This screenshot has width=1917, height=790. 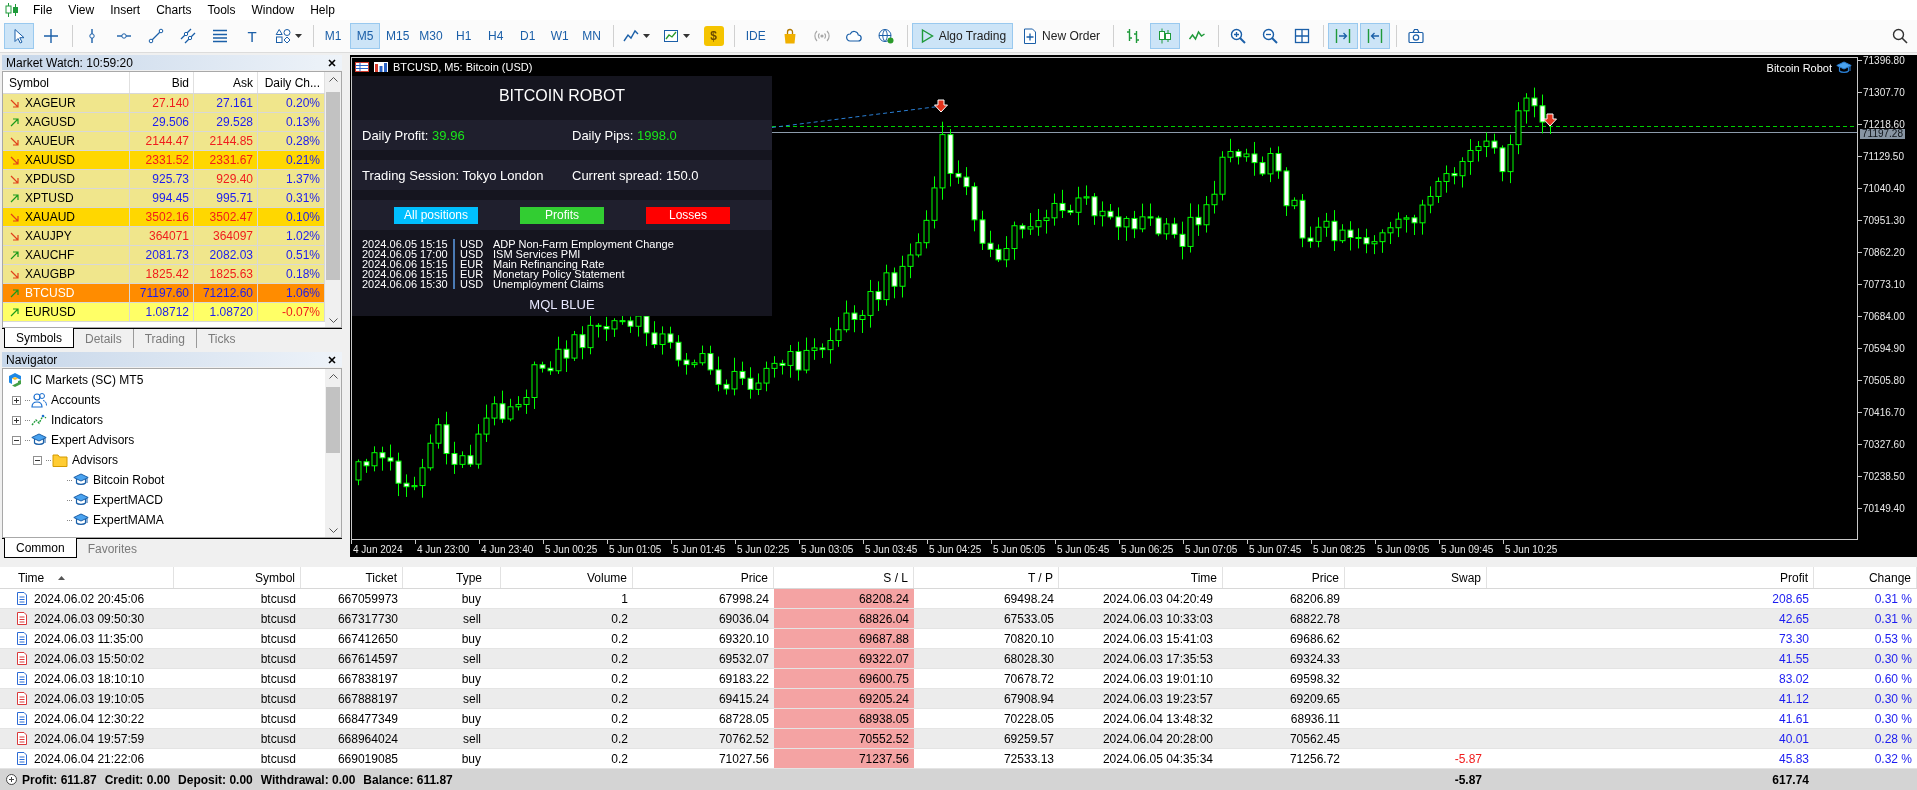 What do you see at coordinates (431, 36) in the screenshot?
I see `timeframe-button: M30` at bounding box center [431, 36].